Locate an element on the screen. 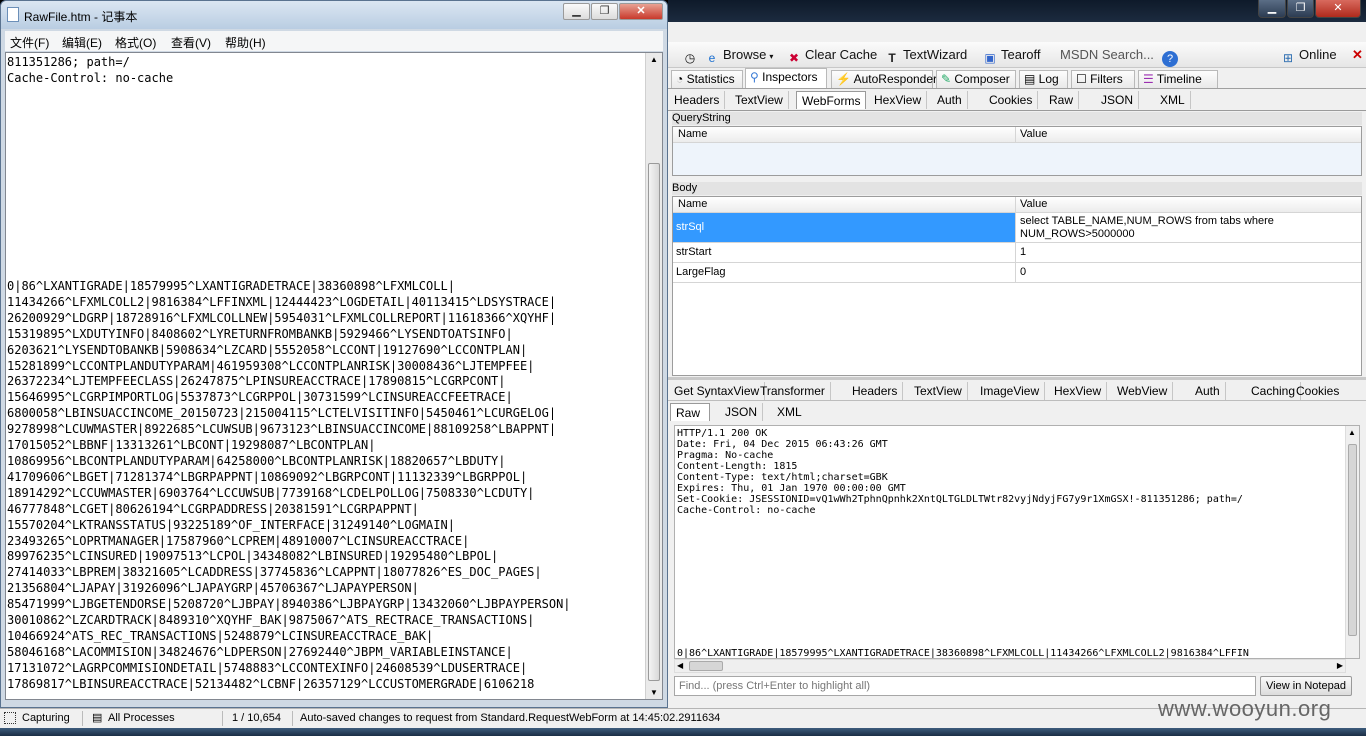 The height and width of the screenshot is (736, 1366). notepad-menu-bar: 文件(F) 编辑(E) 格式(O) 查看(V) 帮助(H) is located at coordinates (334, 41).